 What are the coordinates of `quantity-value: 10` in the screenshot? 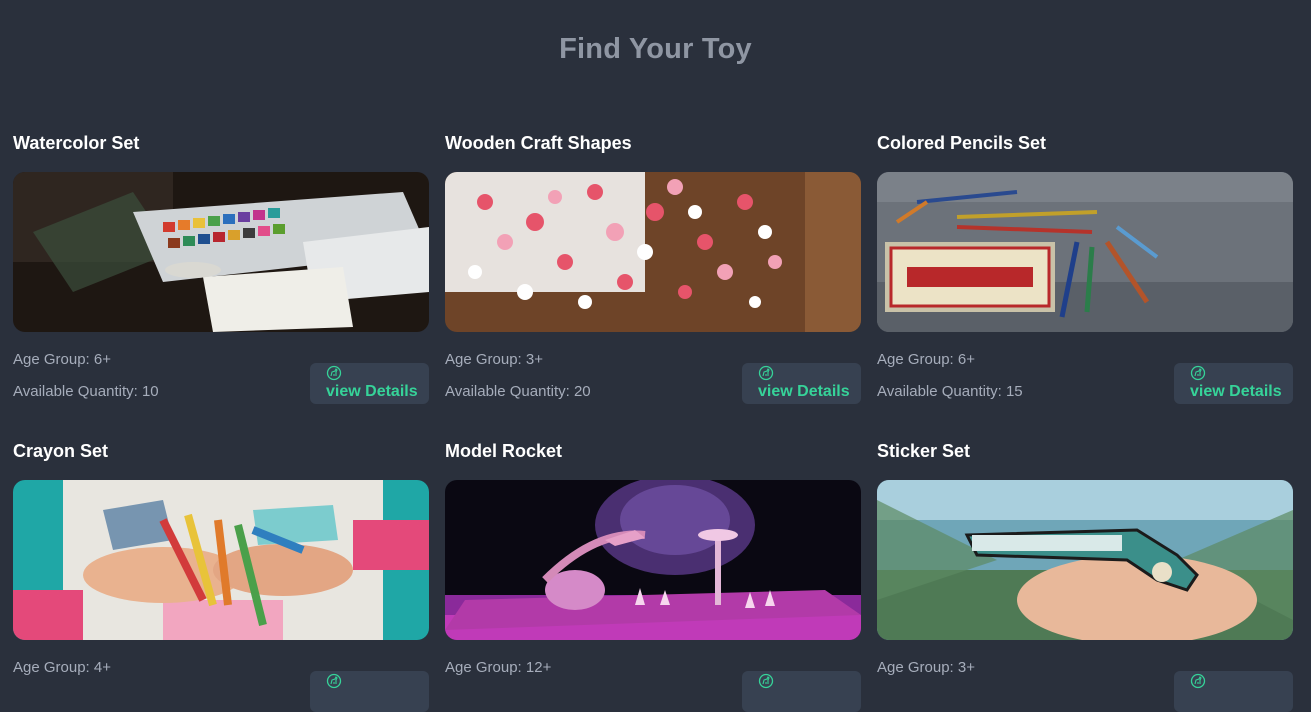 It's located at (150, 391).